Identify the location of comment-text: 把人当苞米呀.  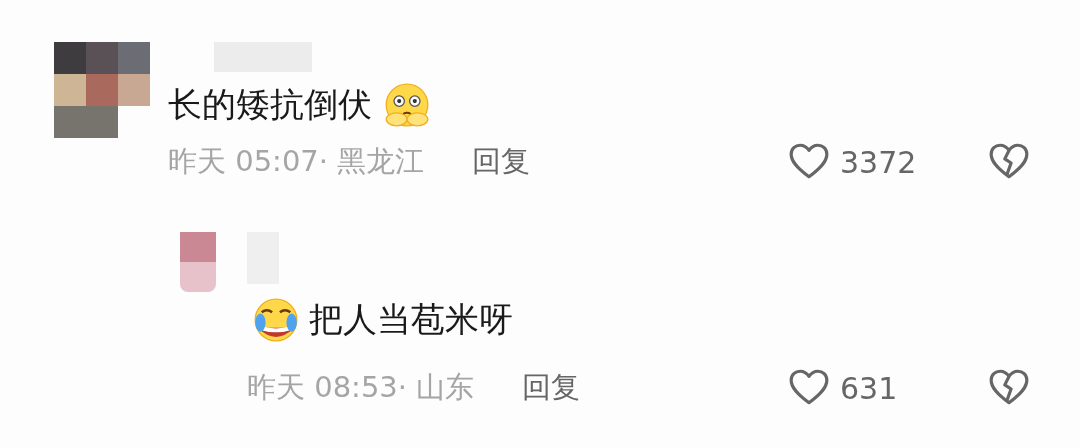
(411, 319).